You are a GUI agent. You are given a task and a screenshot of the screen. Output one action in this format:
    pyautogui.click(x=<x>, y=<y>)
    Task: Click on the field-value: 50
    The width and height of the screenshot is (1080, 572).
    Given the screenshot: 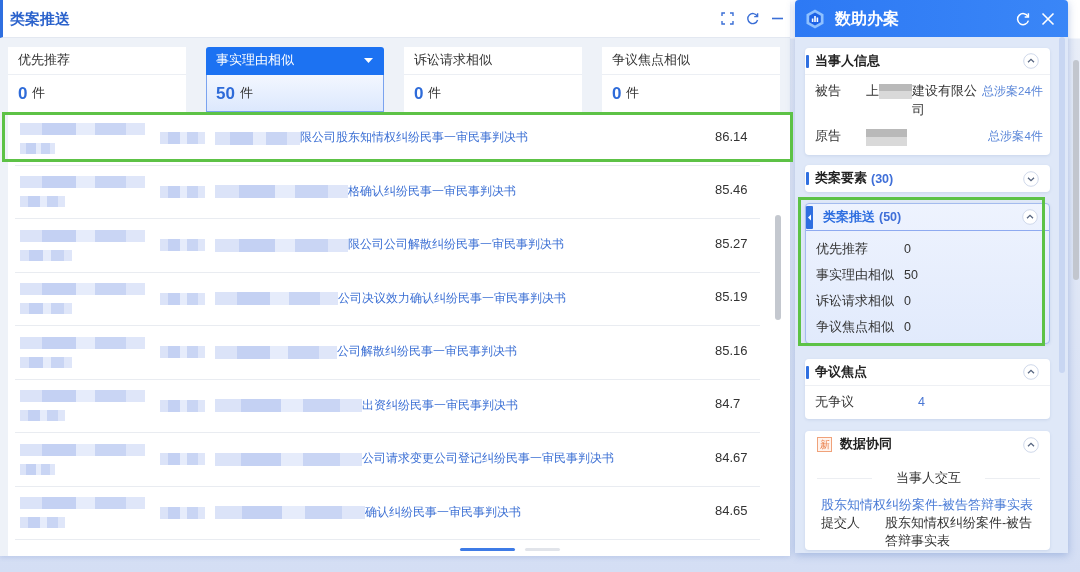 What is the action you would take?
    pyautogui.click(x=911, y=275)
    